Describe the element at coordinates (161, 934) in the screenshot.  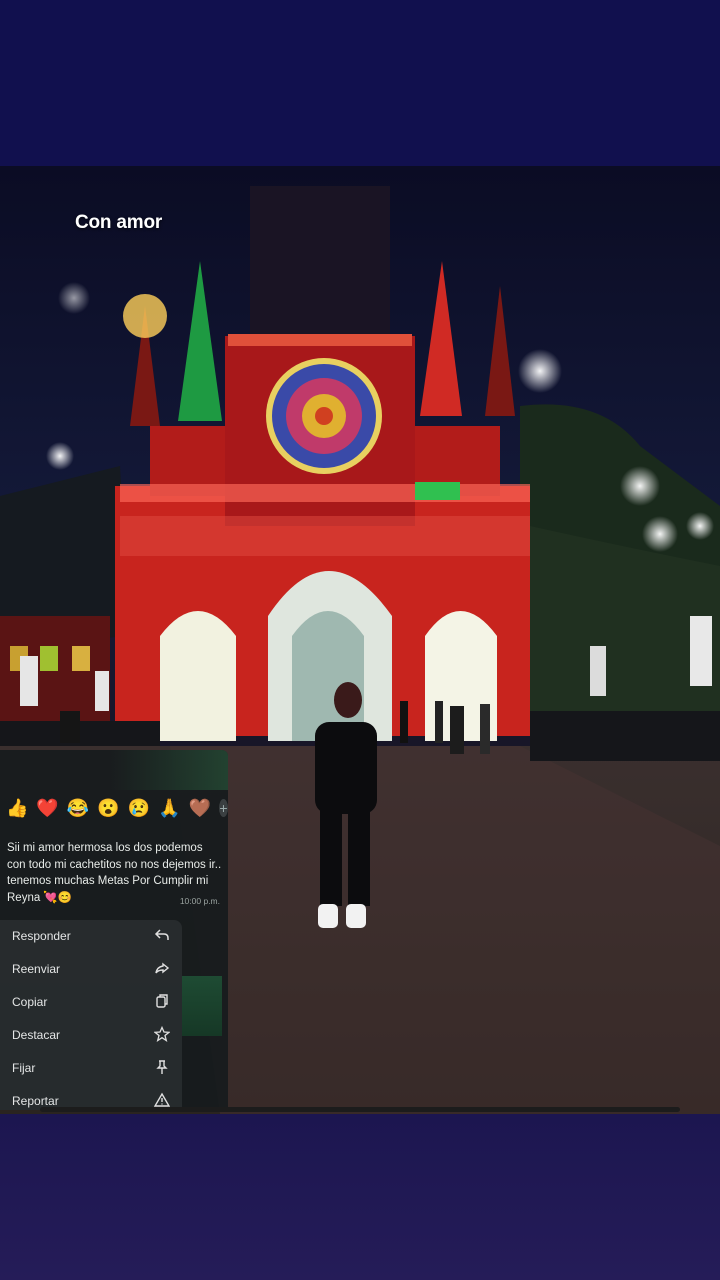
I see `reply-icon` at that location.